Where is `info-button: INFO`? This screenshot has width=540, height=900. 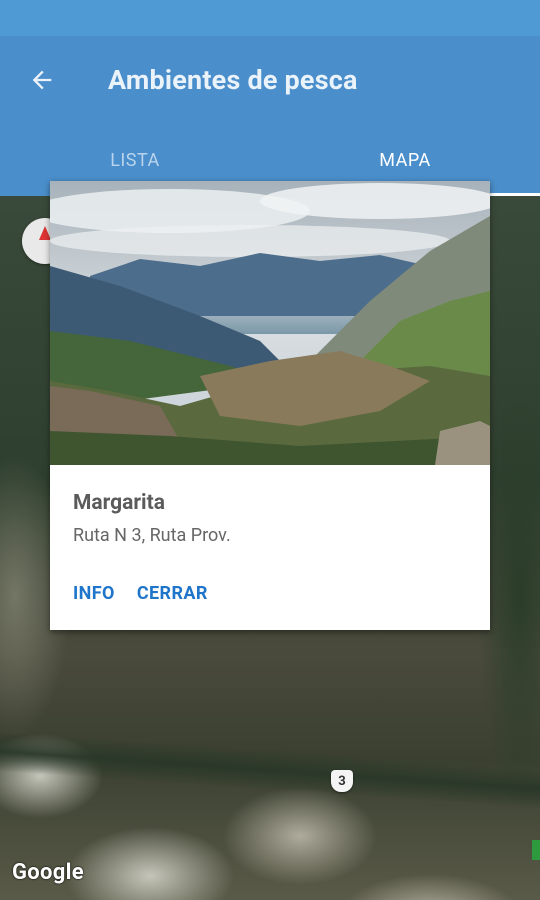 info-button: INFO is located at coordinates (94, 593).